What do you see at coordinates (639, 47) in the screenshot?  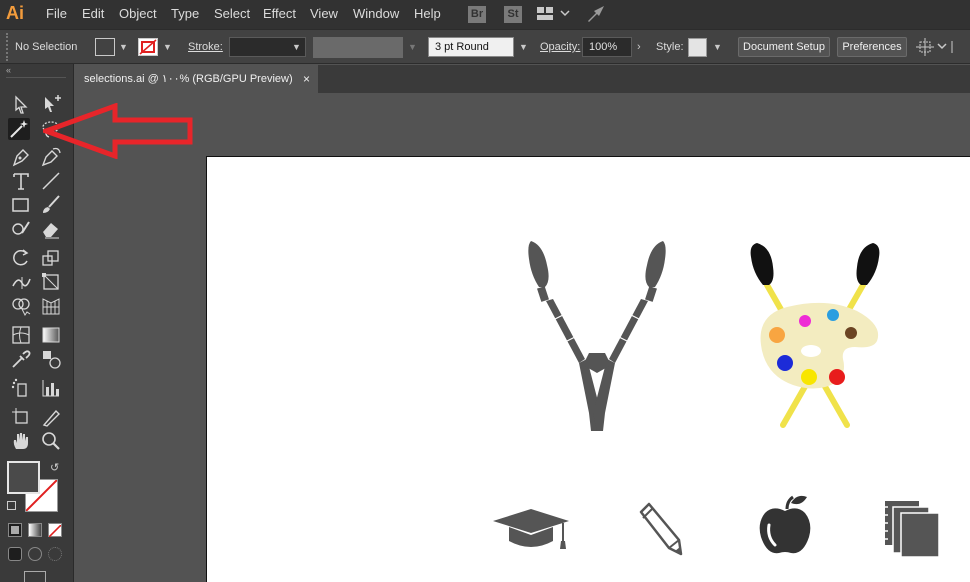 I see `opacity-expand-icon: ›` at bounding box center [639, 47].